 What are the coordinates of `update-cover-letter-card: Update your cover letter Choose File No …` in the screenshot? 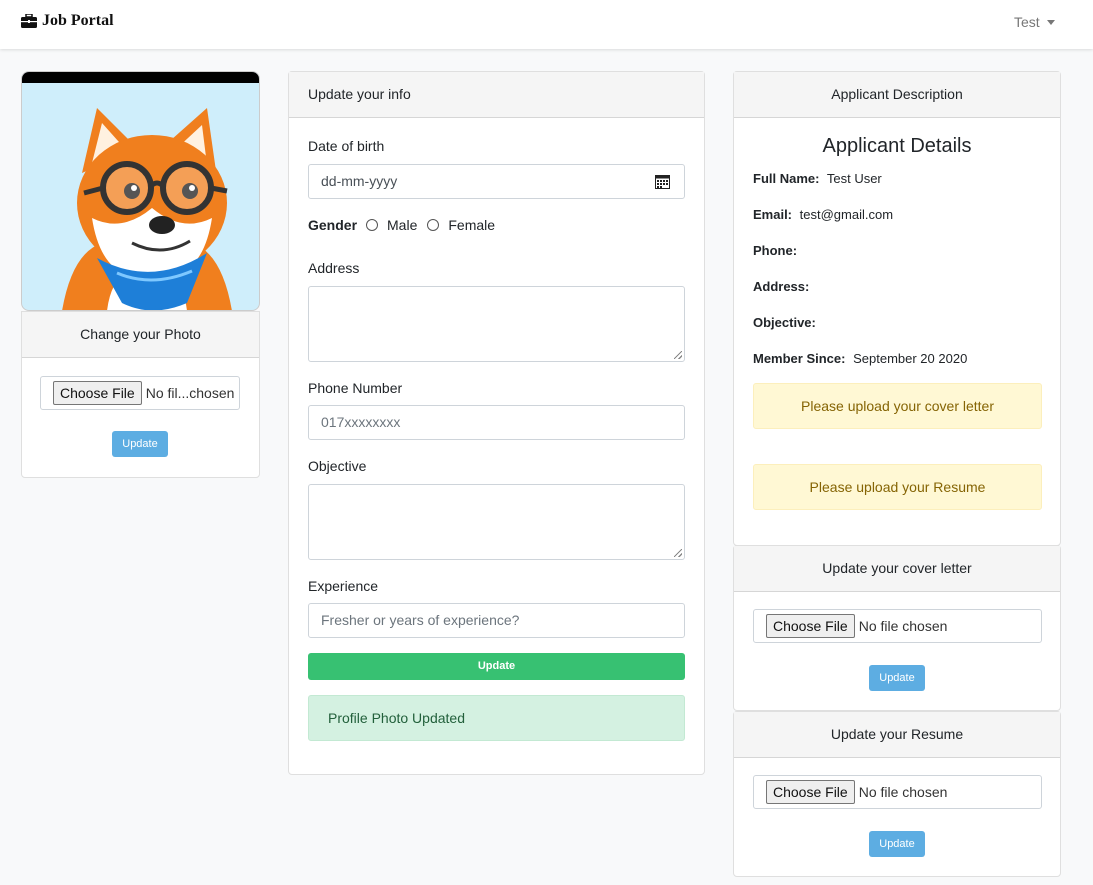 It's located at (897, 628).